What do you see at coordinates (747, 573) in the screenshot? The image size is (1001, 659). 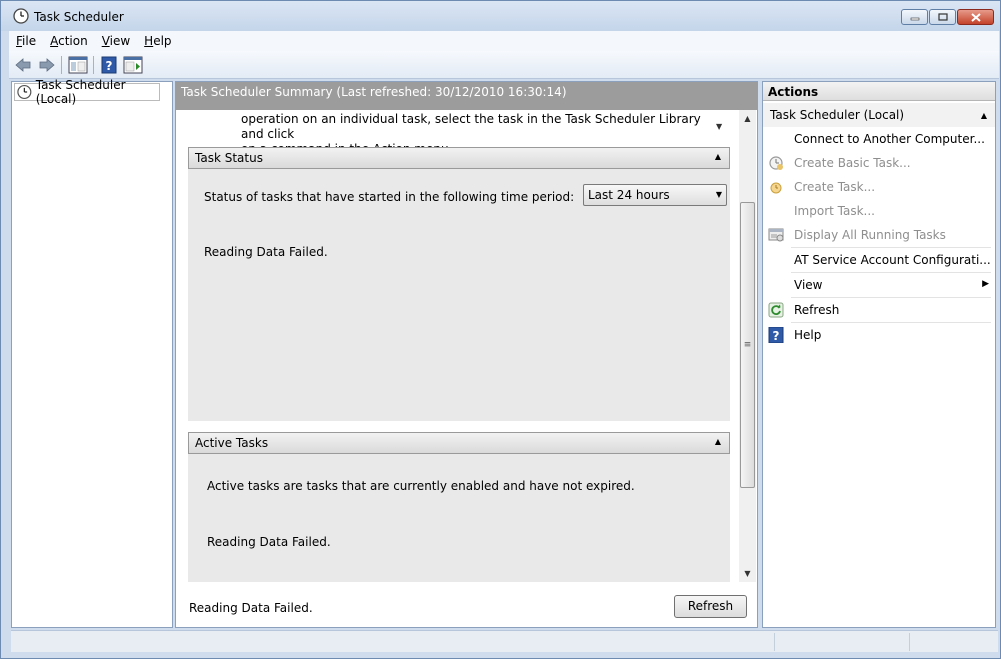 I see `scroll-down-icon: ▼` at bounding box center [747, 573].